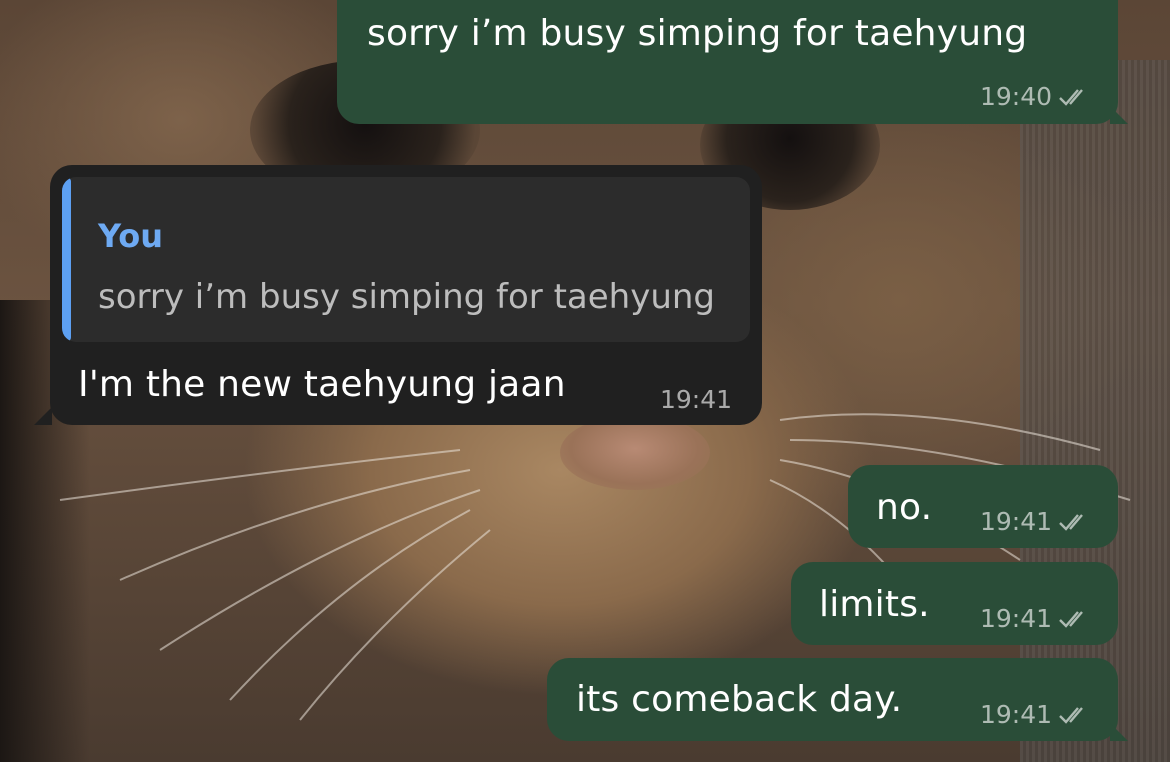  I want to click on reply-text: sorry i’m busy simping for taehyung, so click(406, 297).